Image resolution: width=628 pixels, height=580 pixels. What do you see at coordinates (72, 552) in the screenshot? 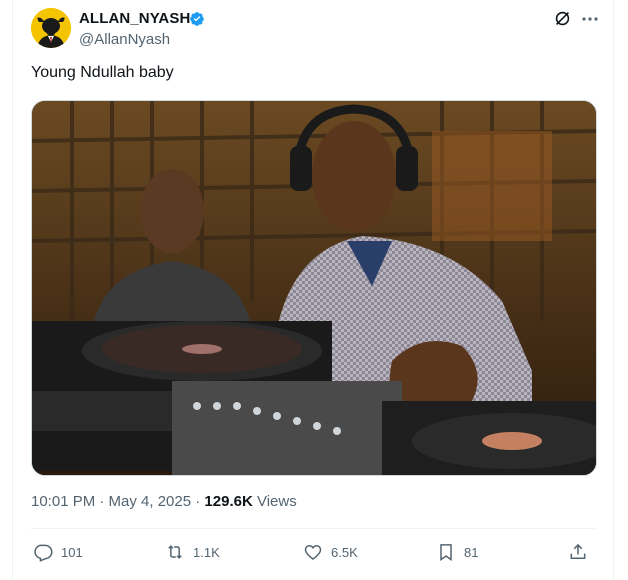
I see `reply-count: 101` at bounding box center [72, 552].